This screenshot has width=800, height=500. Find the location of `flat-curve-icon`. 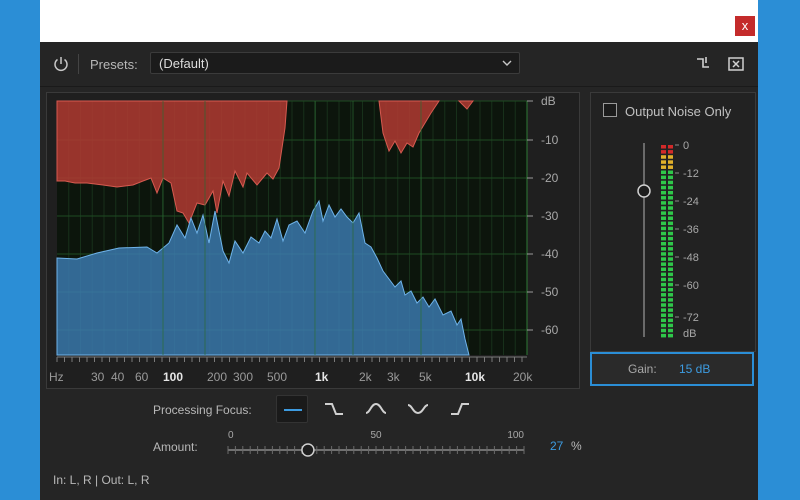

flat-curve-icon is located at coordinates (293, 410).